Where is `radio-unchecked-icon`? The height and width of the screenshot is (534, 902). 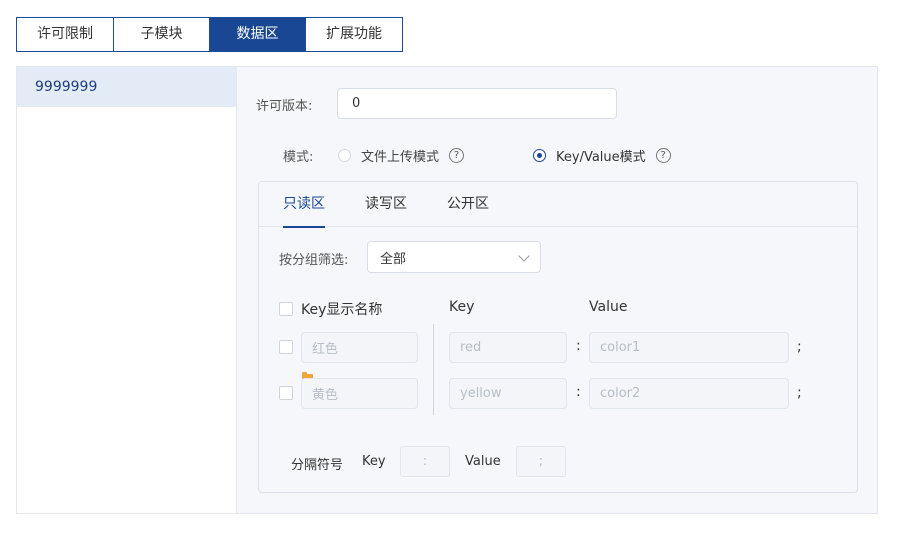 radio-unchecked-icon is located at coordinates (344, 155).